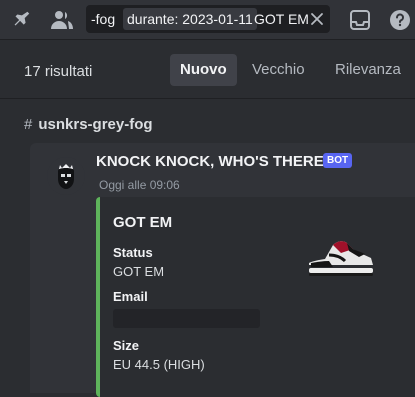  What do you see at coordinates (400, 20) in the screenshot?
I see `help-icon` at bounding box center [400, 20].